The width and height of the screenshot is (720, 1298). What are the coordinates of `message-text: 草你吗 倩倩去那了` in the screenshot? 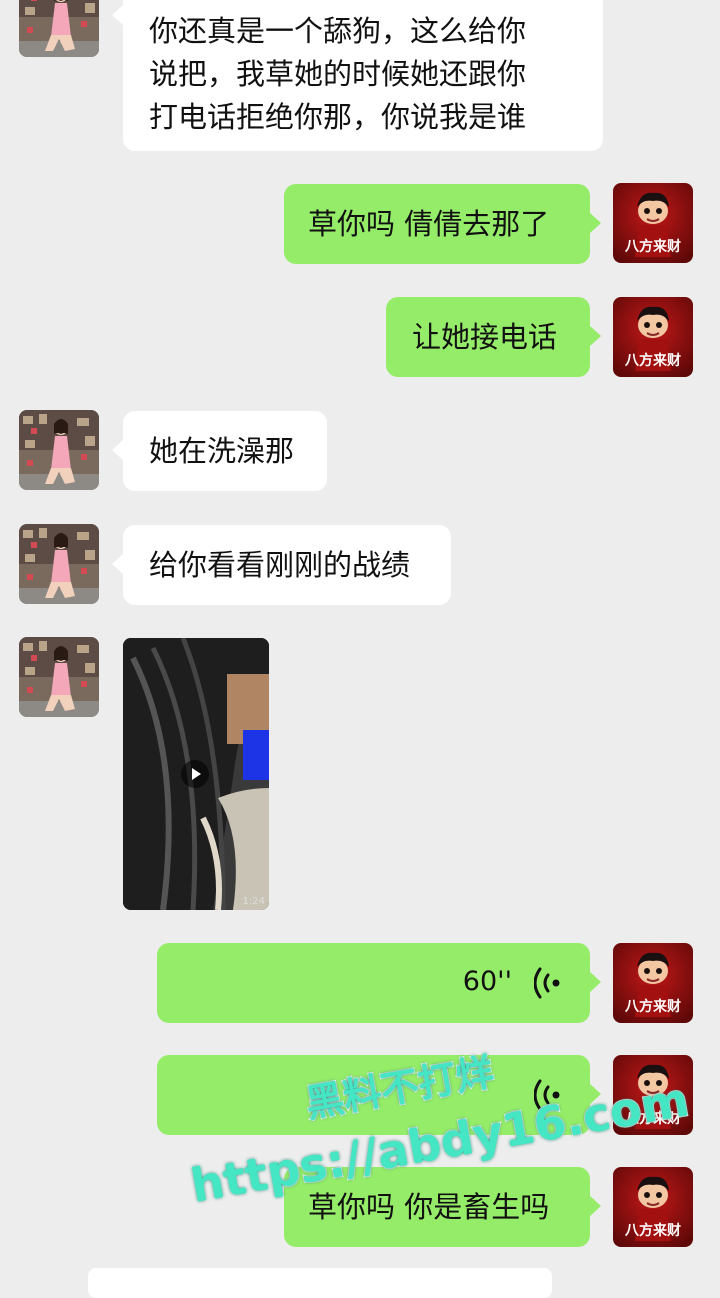 It's located at (429, 224).